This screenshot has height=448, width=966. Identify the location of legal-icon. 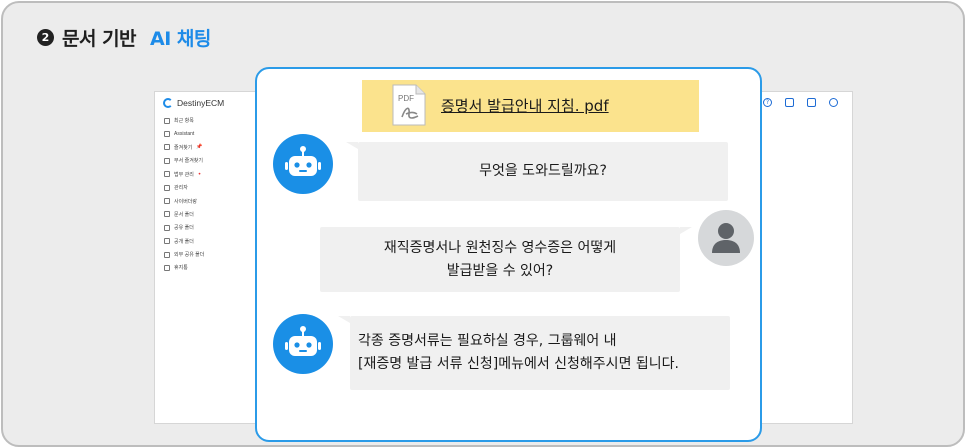
(167, 174).